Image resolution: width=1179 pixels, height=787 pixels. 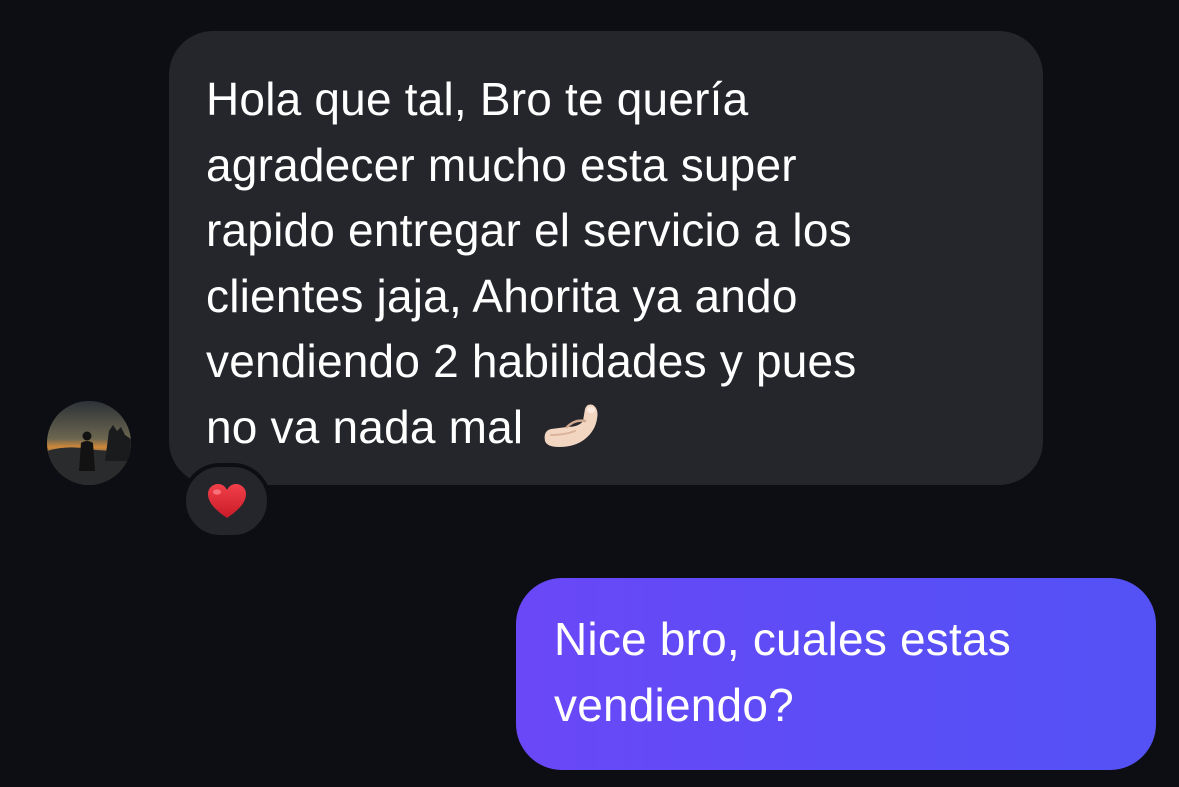 I want to click on red-heart-icon, so click(x=226, y=501).